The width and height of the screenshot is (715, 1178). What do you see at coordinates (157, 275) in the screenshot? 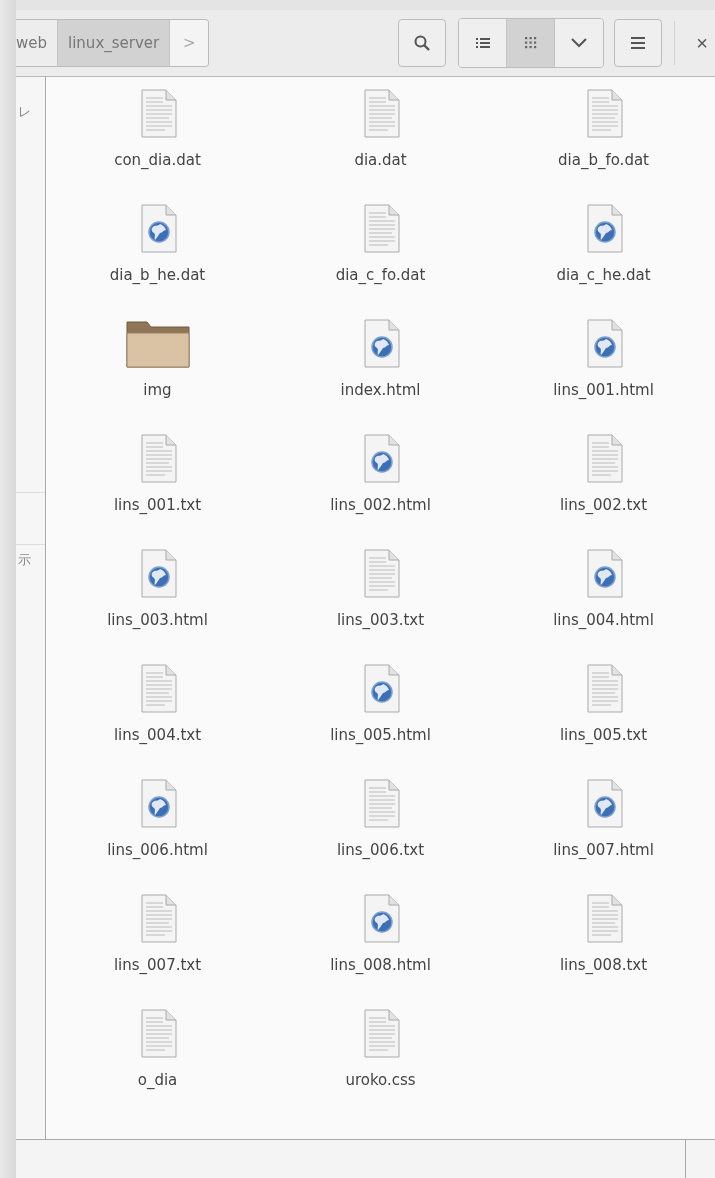
I see `file-name: dia_b_he.dat` at bounding box center [157, 275].